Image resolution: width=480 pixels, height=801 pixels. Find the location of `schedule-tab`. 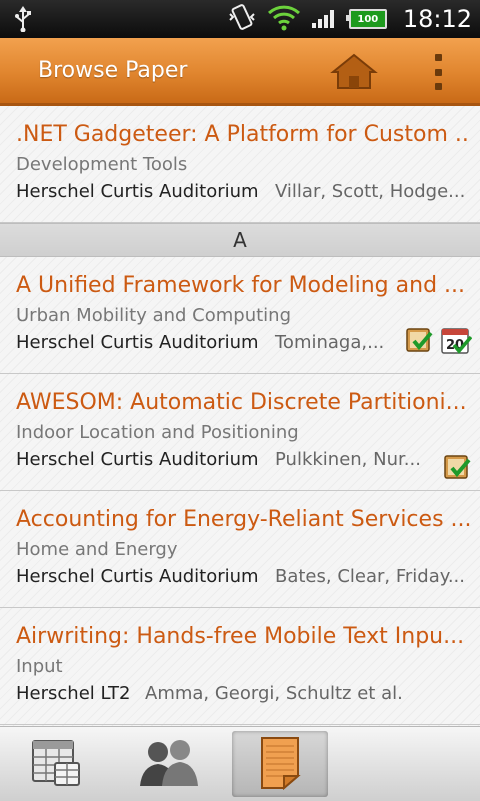

schedule-tab is located at coordinates (56, 764).